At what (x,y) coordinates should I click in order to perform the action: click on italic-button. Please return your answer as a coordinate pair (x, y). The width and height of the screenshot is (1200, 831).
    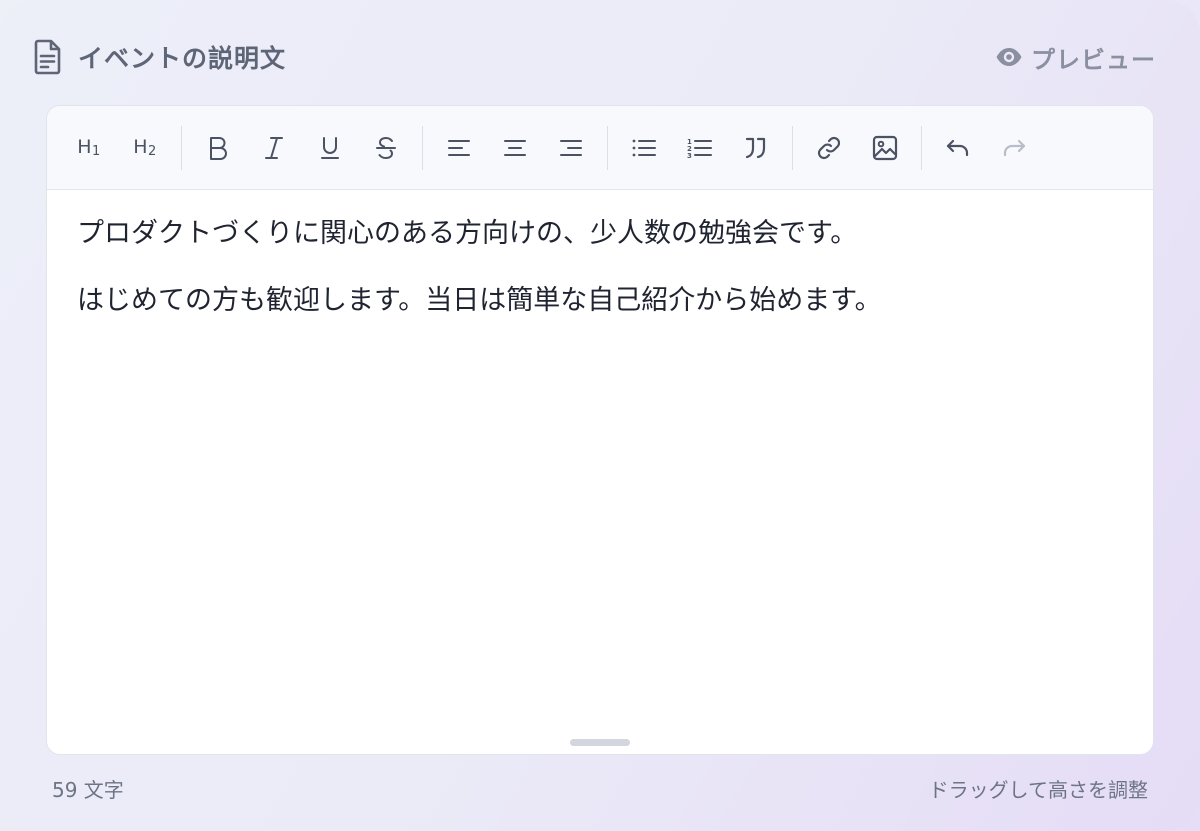
    Looking at the image, I should click on (274, 148).